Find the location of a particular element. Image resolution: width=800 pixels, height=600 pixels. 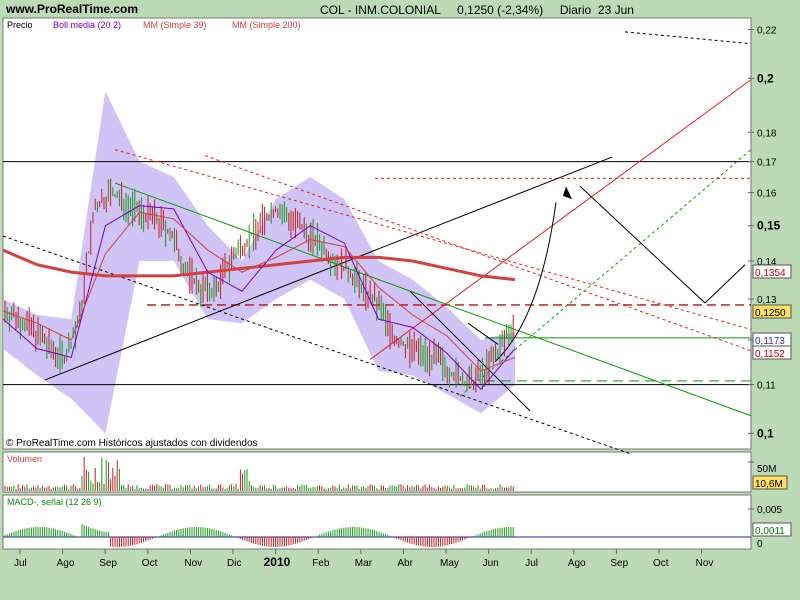

x-tick-label: May is located at coordinates (449, 563).